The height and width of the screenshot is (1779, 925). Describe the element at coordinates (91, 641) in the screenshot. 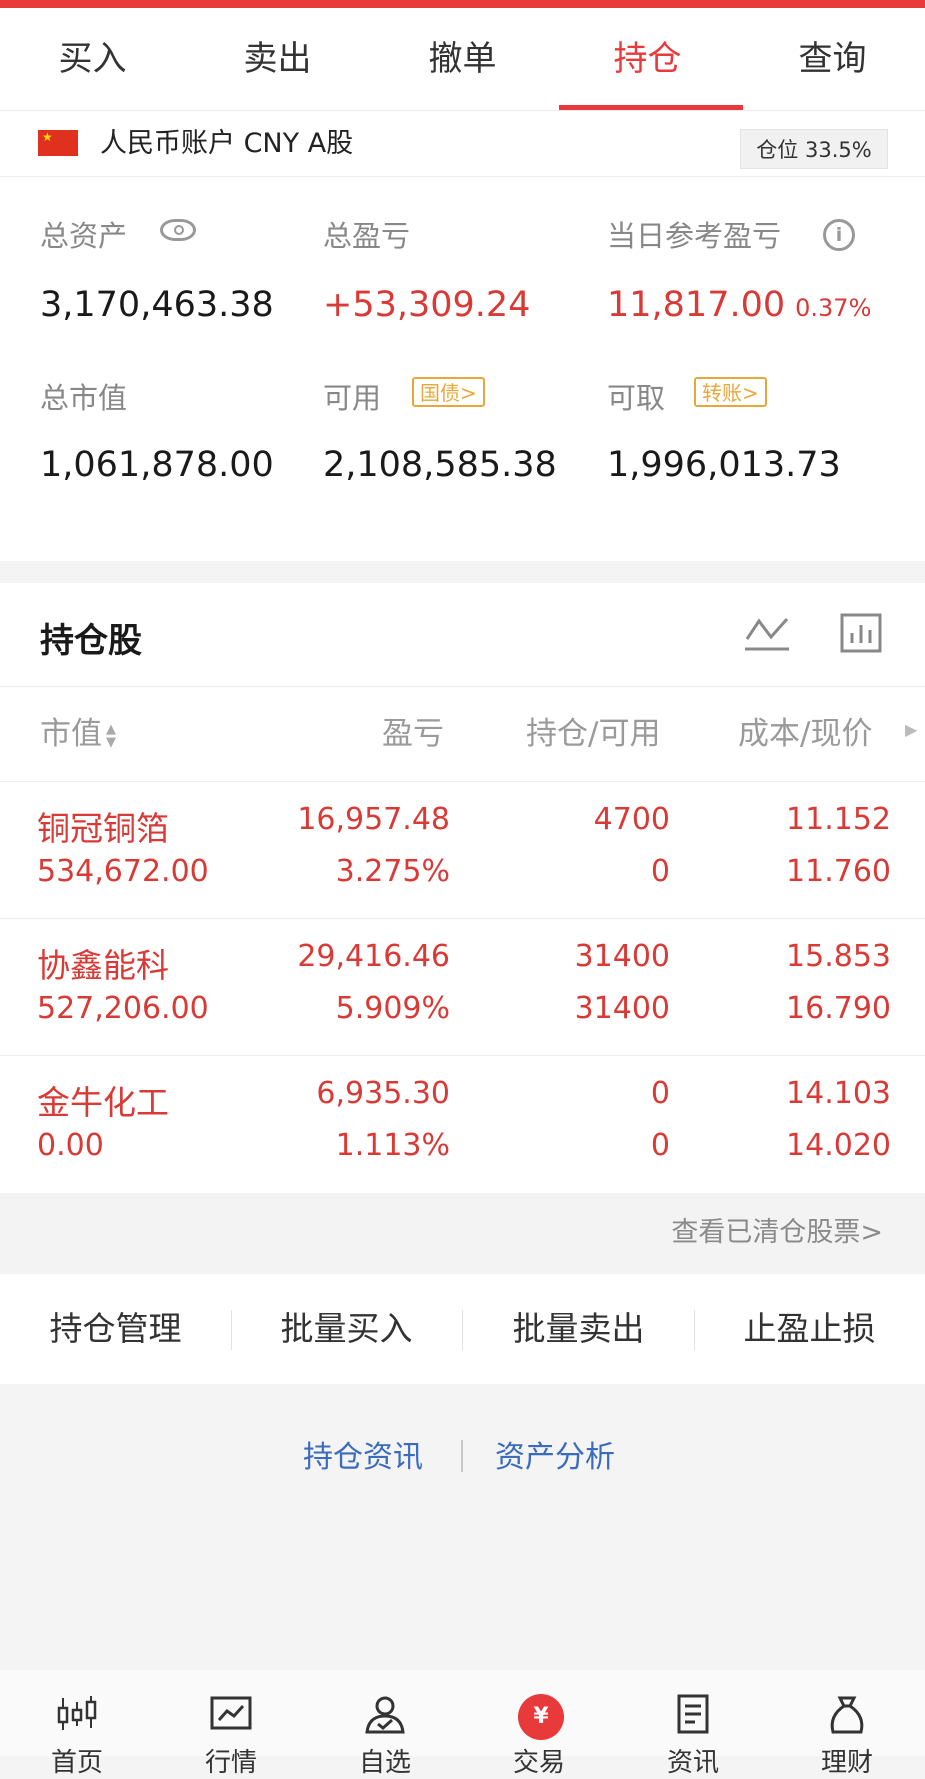

I see `holdings-title: 持仓股` at that location.